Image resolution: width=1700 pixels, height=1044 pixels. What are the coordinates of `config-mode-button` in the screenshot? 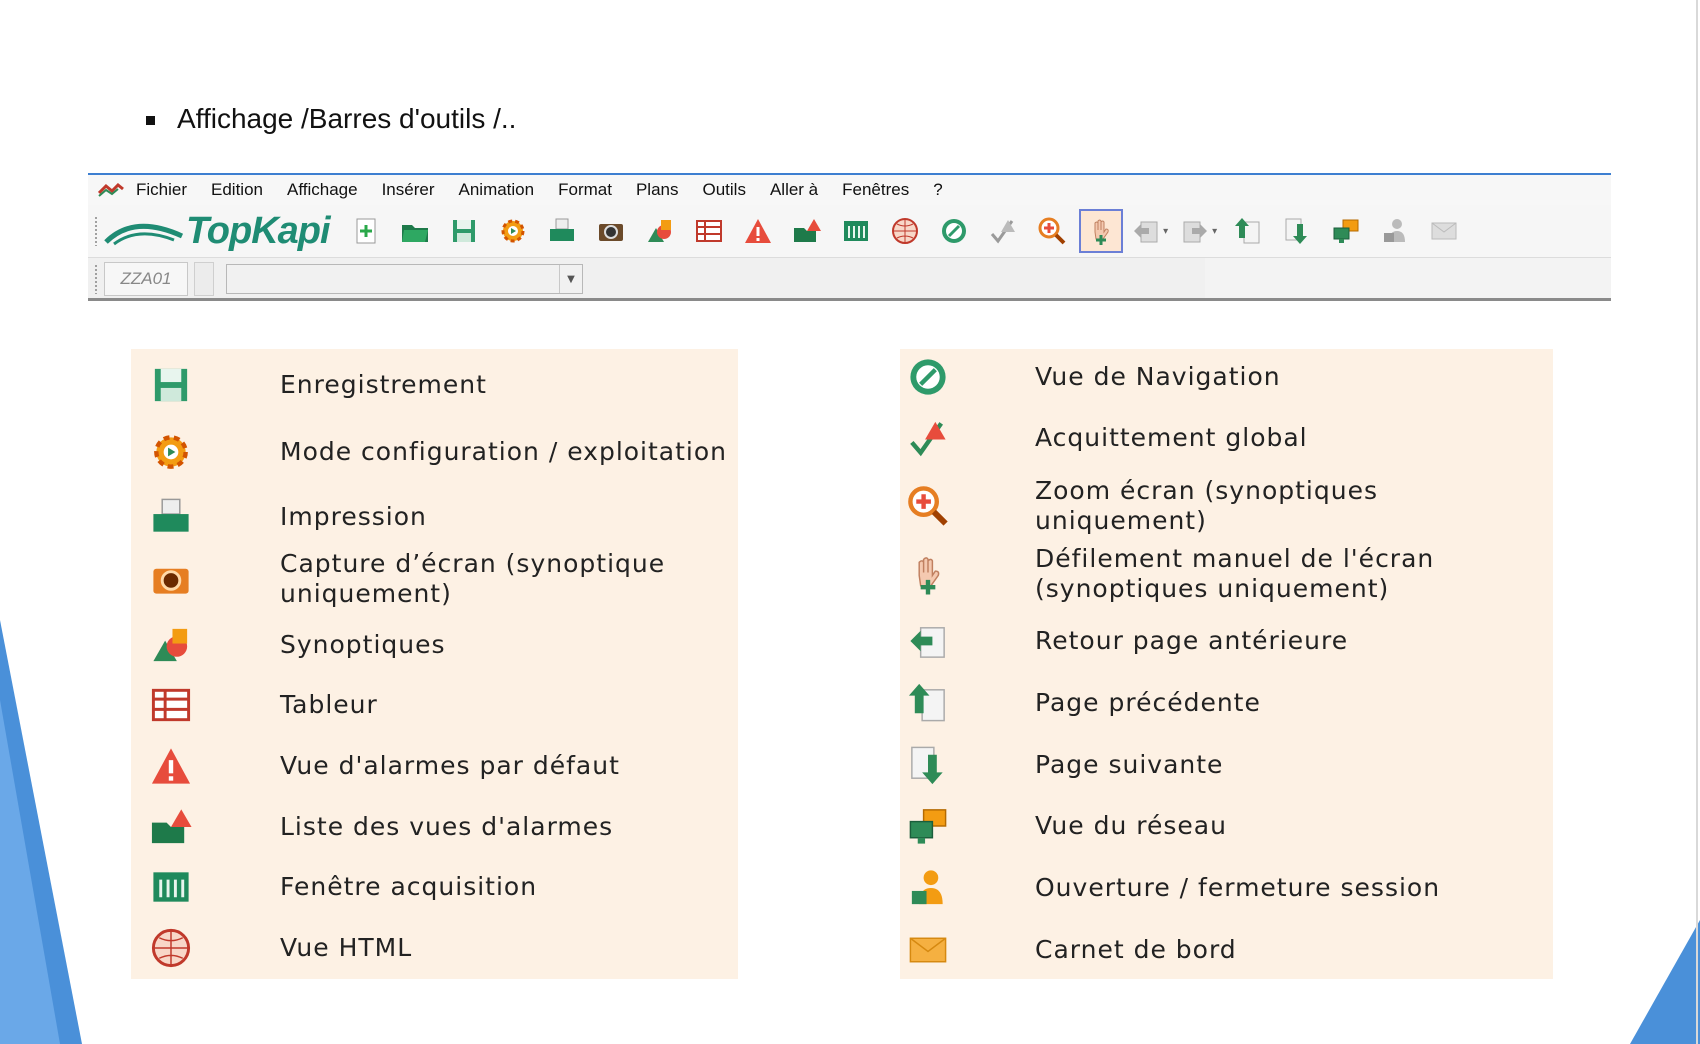 It's located at (513, 231).